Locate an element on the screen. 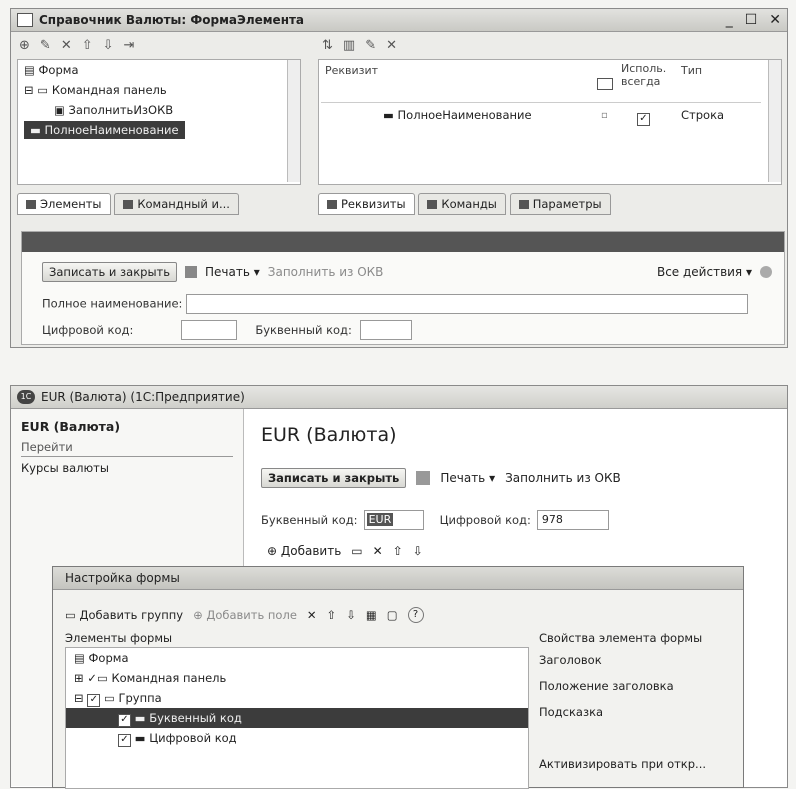 The width and height of the screenshot is (796, 789). tab-attributes: Реквизиты is located at coordinates (366, 204).